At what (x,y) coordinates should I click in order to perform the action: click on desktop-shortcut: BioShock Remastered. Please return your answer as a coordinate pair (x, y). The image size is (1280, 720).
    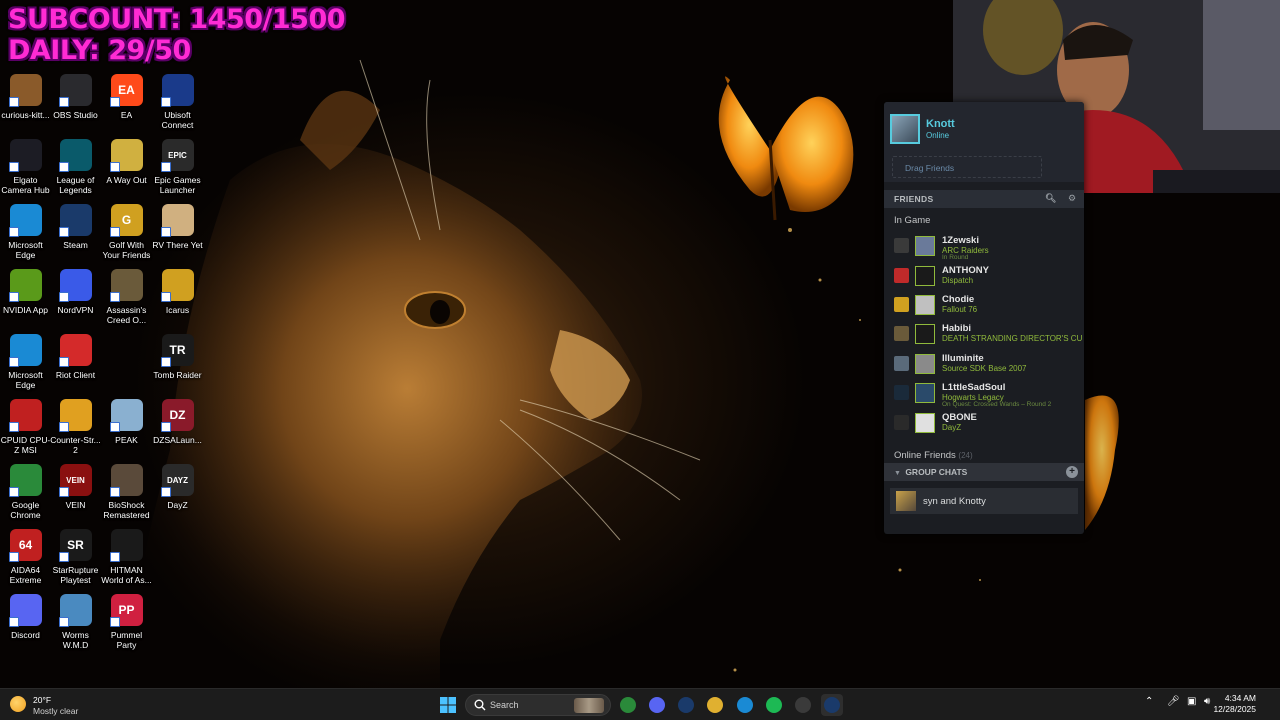
    Looking at the image, I should click on (126, 492).